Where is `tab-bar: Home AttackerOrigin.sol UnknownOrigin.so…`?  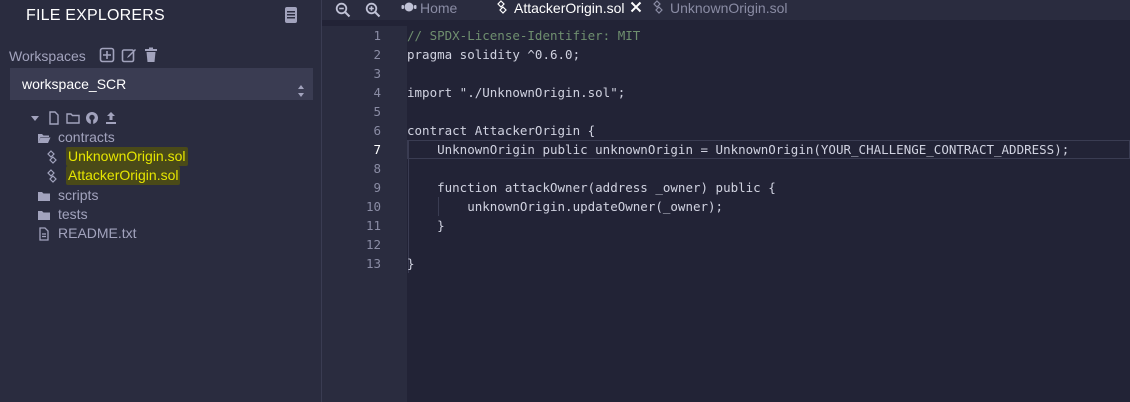 tab-bar: Home AttackerOrigin.sol UnknownOrigin.so… is located at coordinates (726, 10).